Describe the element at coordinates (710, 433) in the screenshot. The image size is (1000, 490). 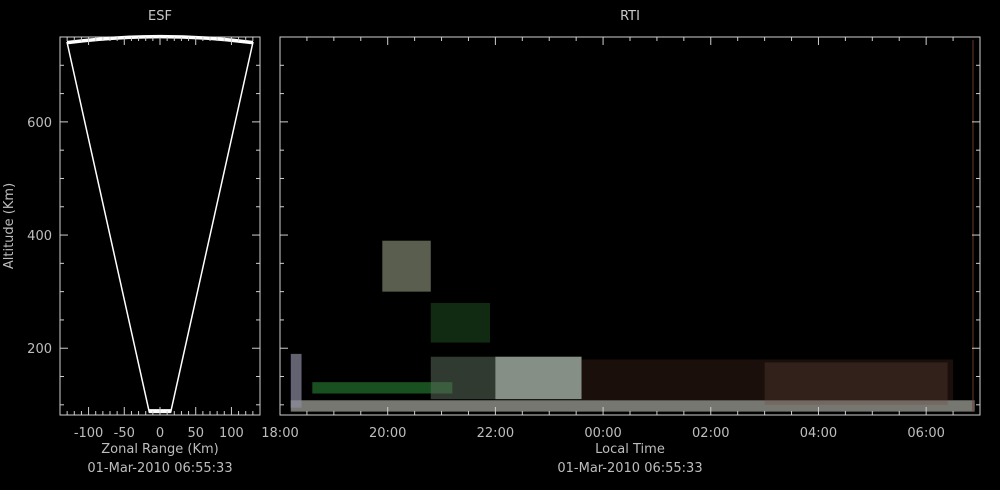
I see `rti-x-tick-label: 02:00` at that location.